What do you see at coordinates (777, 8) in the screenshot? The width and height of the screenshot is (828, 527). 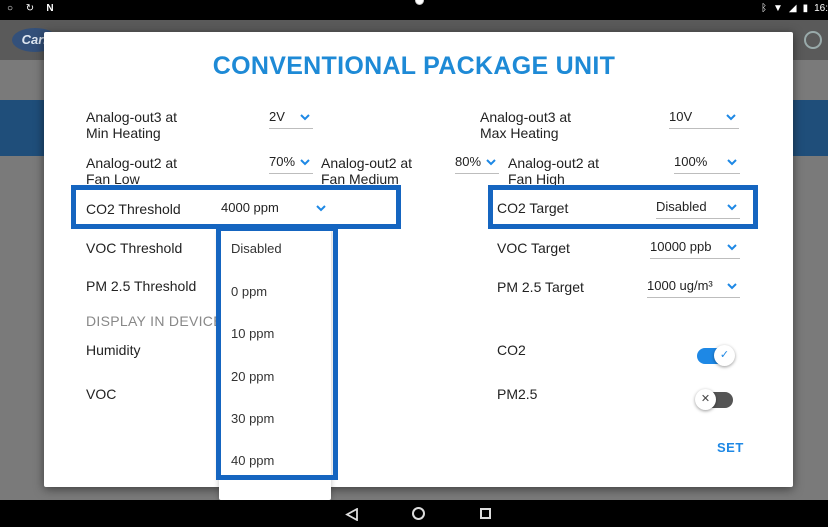 I see `wifi-icon: ▼` at bounding box center [777, 8].